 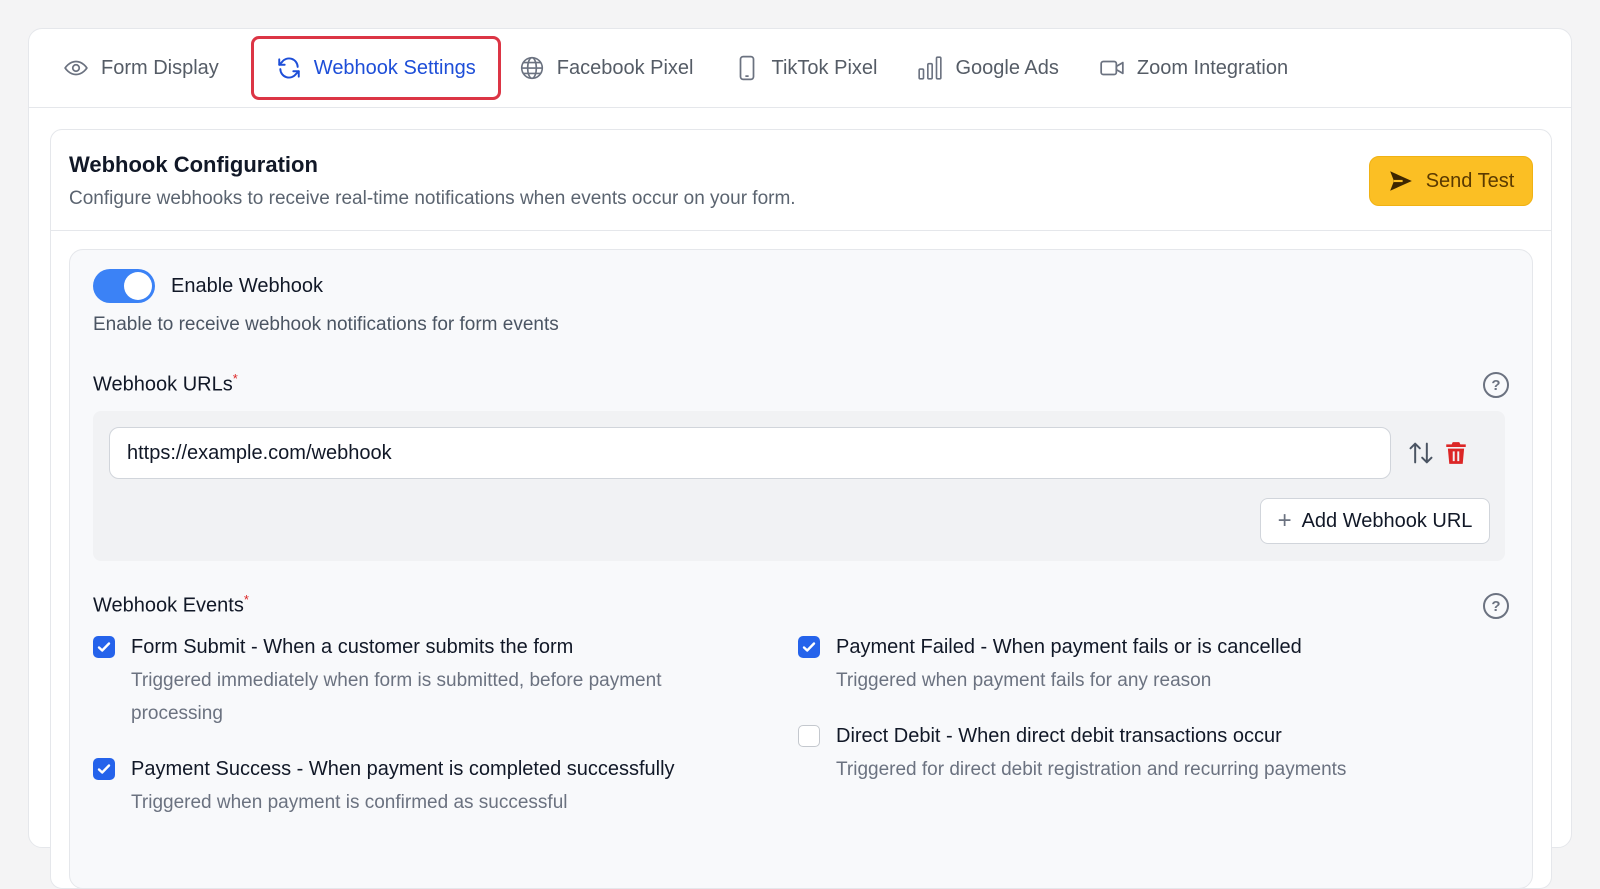 What do you see at coordinates (1456, 453) in the screenshot?
I see `trash-icon` at bounding box center [1456, 453].